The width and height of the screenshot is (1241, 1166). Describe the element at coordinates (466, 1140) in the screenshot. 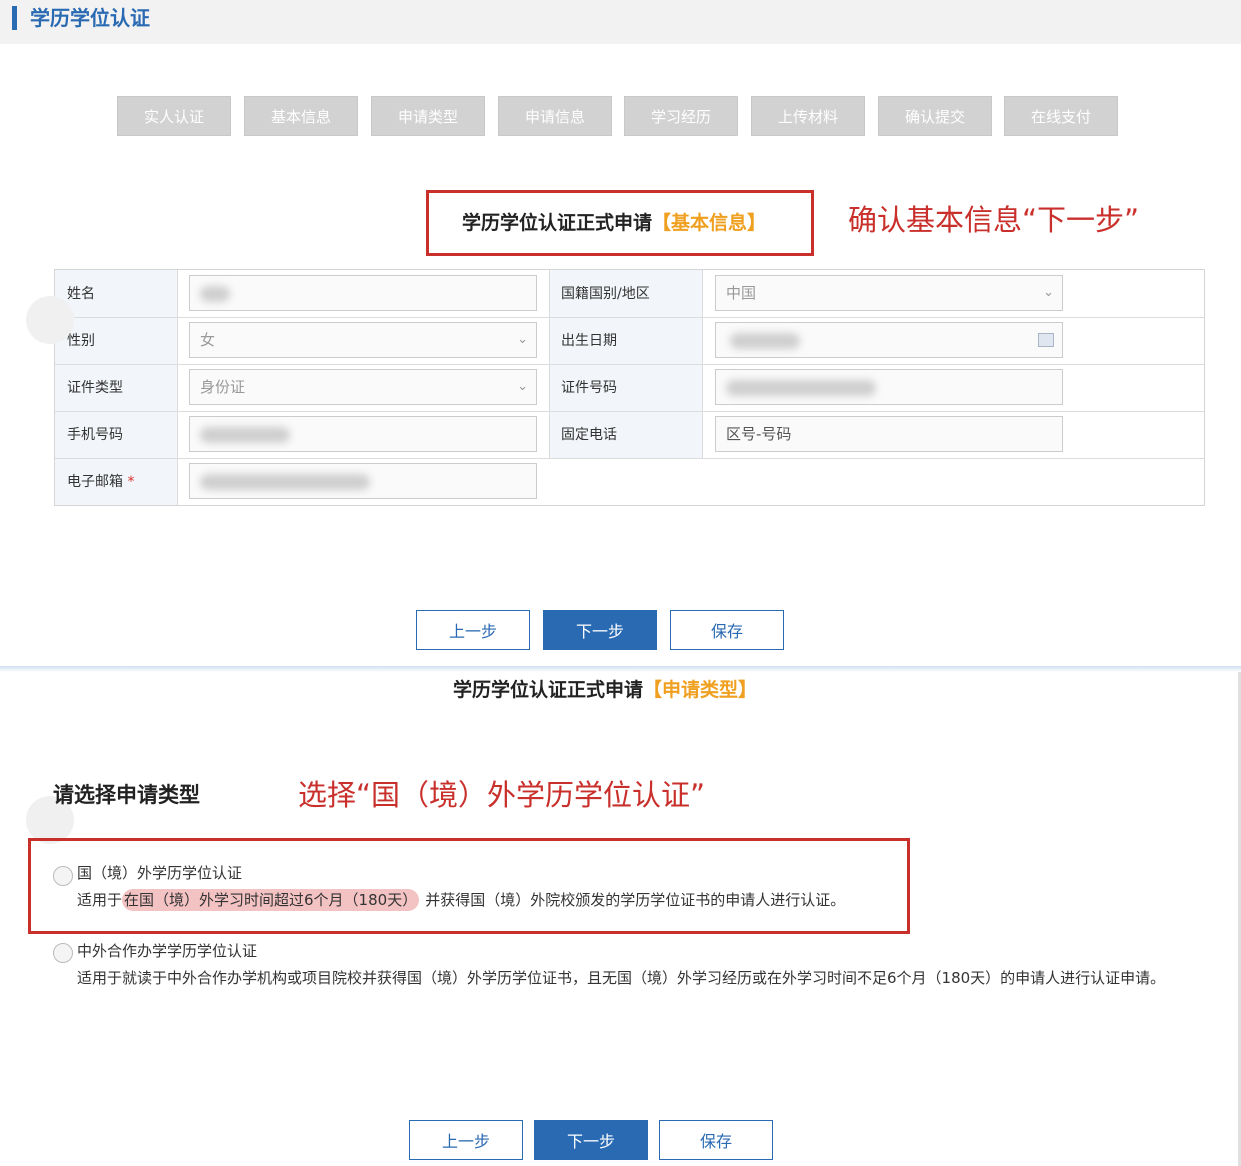

I see `prev-button-lower: 上一步` at that location.